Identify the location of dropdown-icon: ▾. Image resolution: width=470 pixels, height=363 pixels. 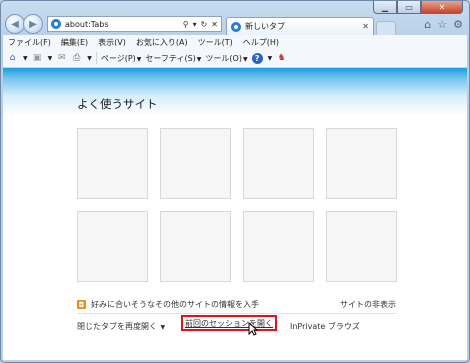
(195, 24).